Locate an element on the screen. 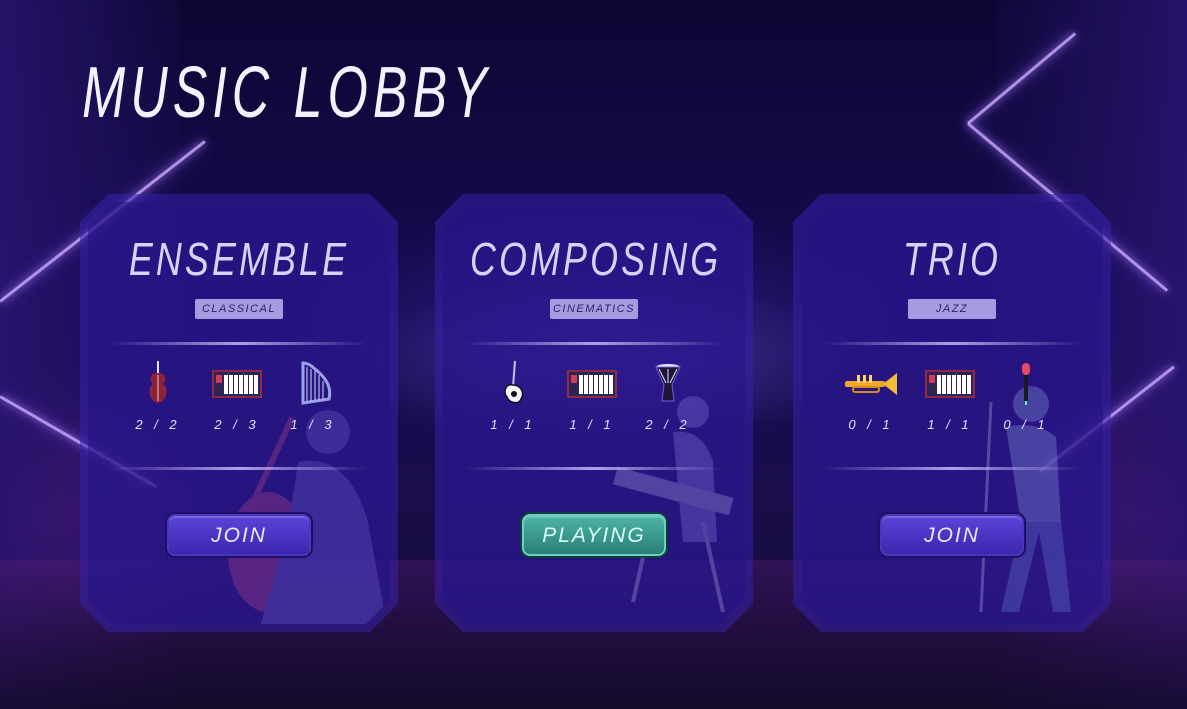  trumpet-icon is located at coordinates (871, 384).